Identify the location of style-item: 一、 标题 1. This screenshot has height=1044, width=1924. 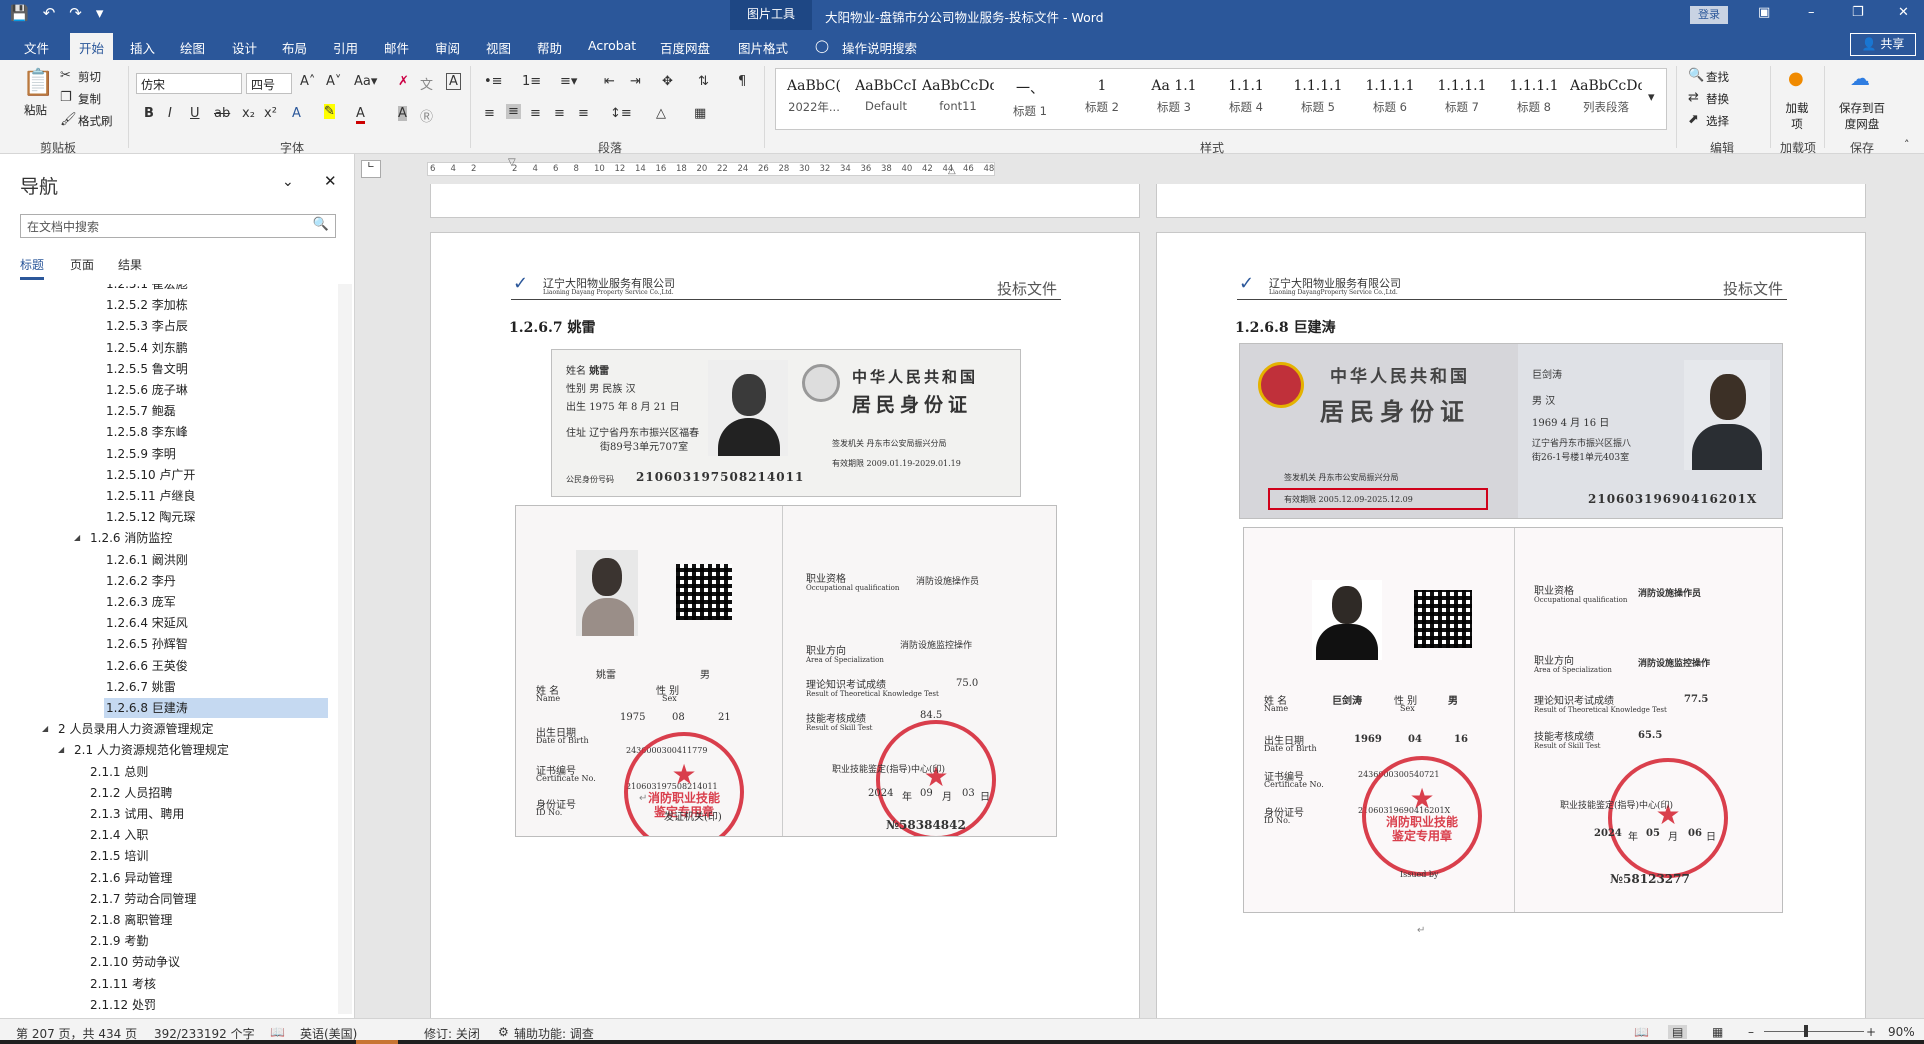
(1030, 99).